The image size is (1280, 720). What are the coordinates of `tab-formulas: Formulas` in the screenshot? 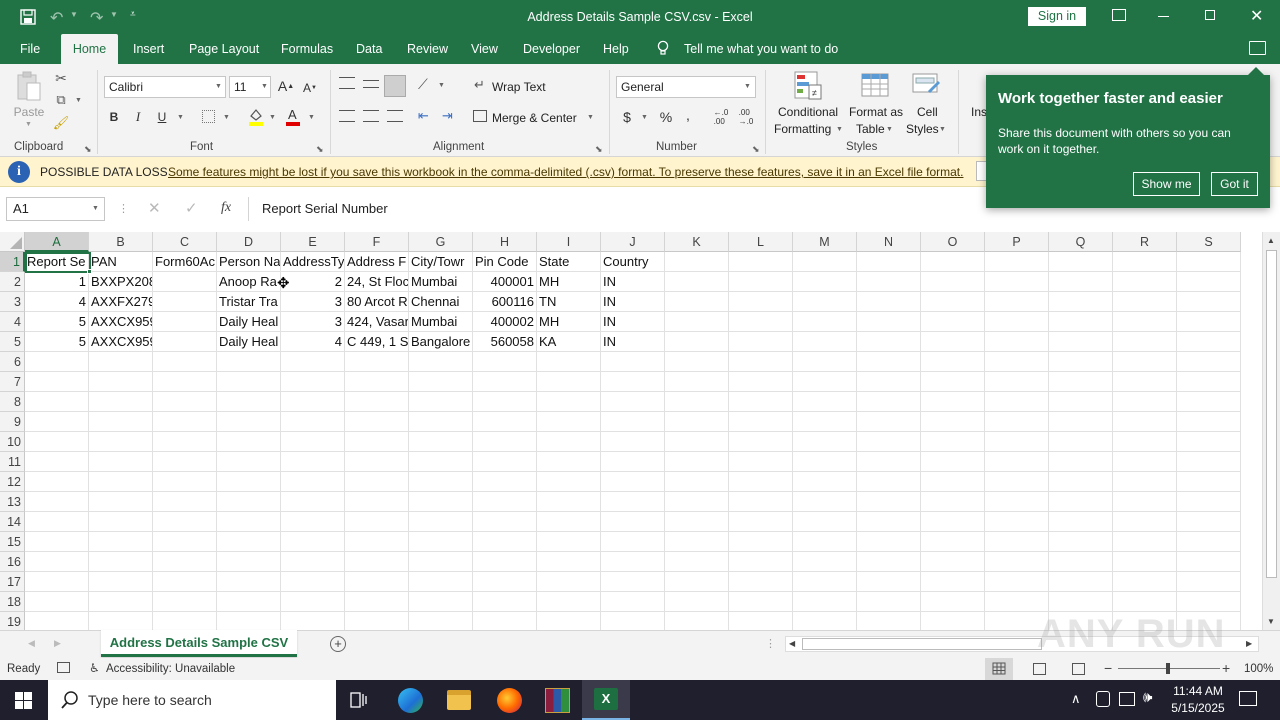 It's located at (307, 49).